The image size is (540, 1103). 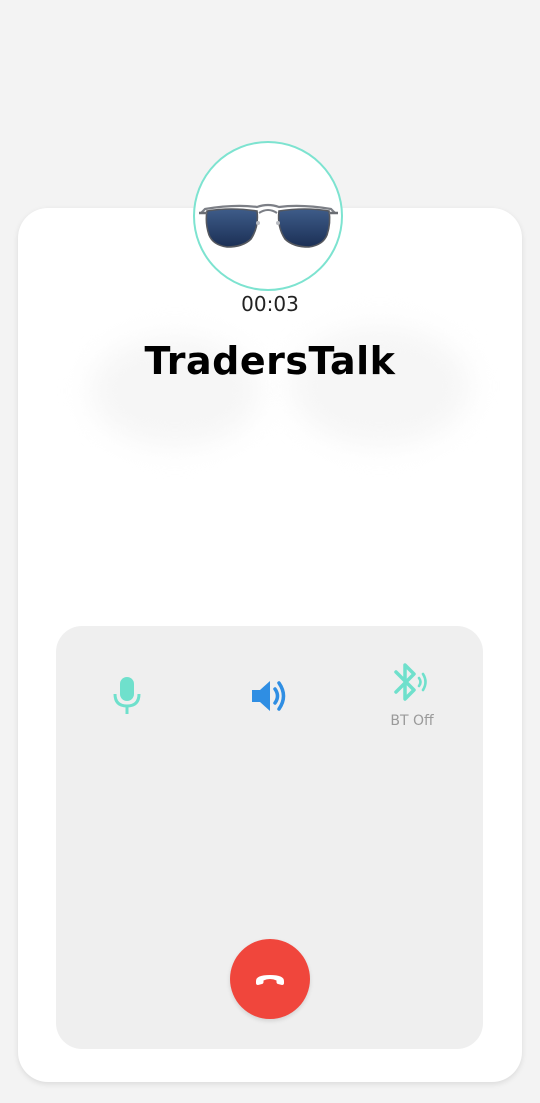 I want to click on call-timer: 00:03, so click(x=270, y=304).